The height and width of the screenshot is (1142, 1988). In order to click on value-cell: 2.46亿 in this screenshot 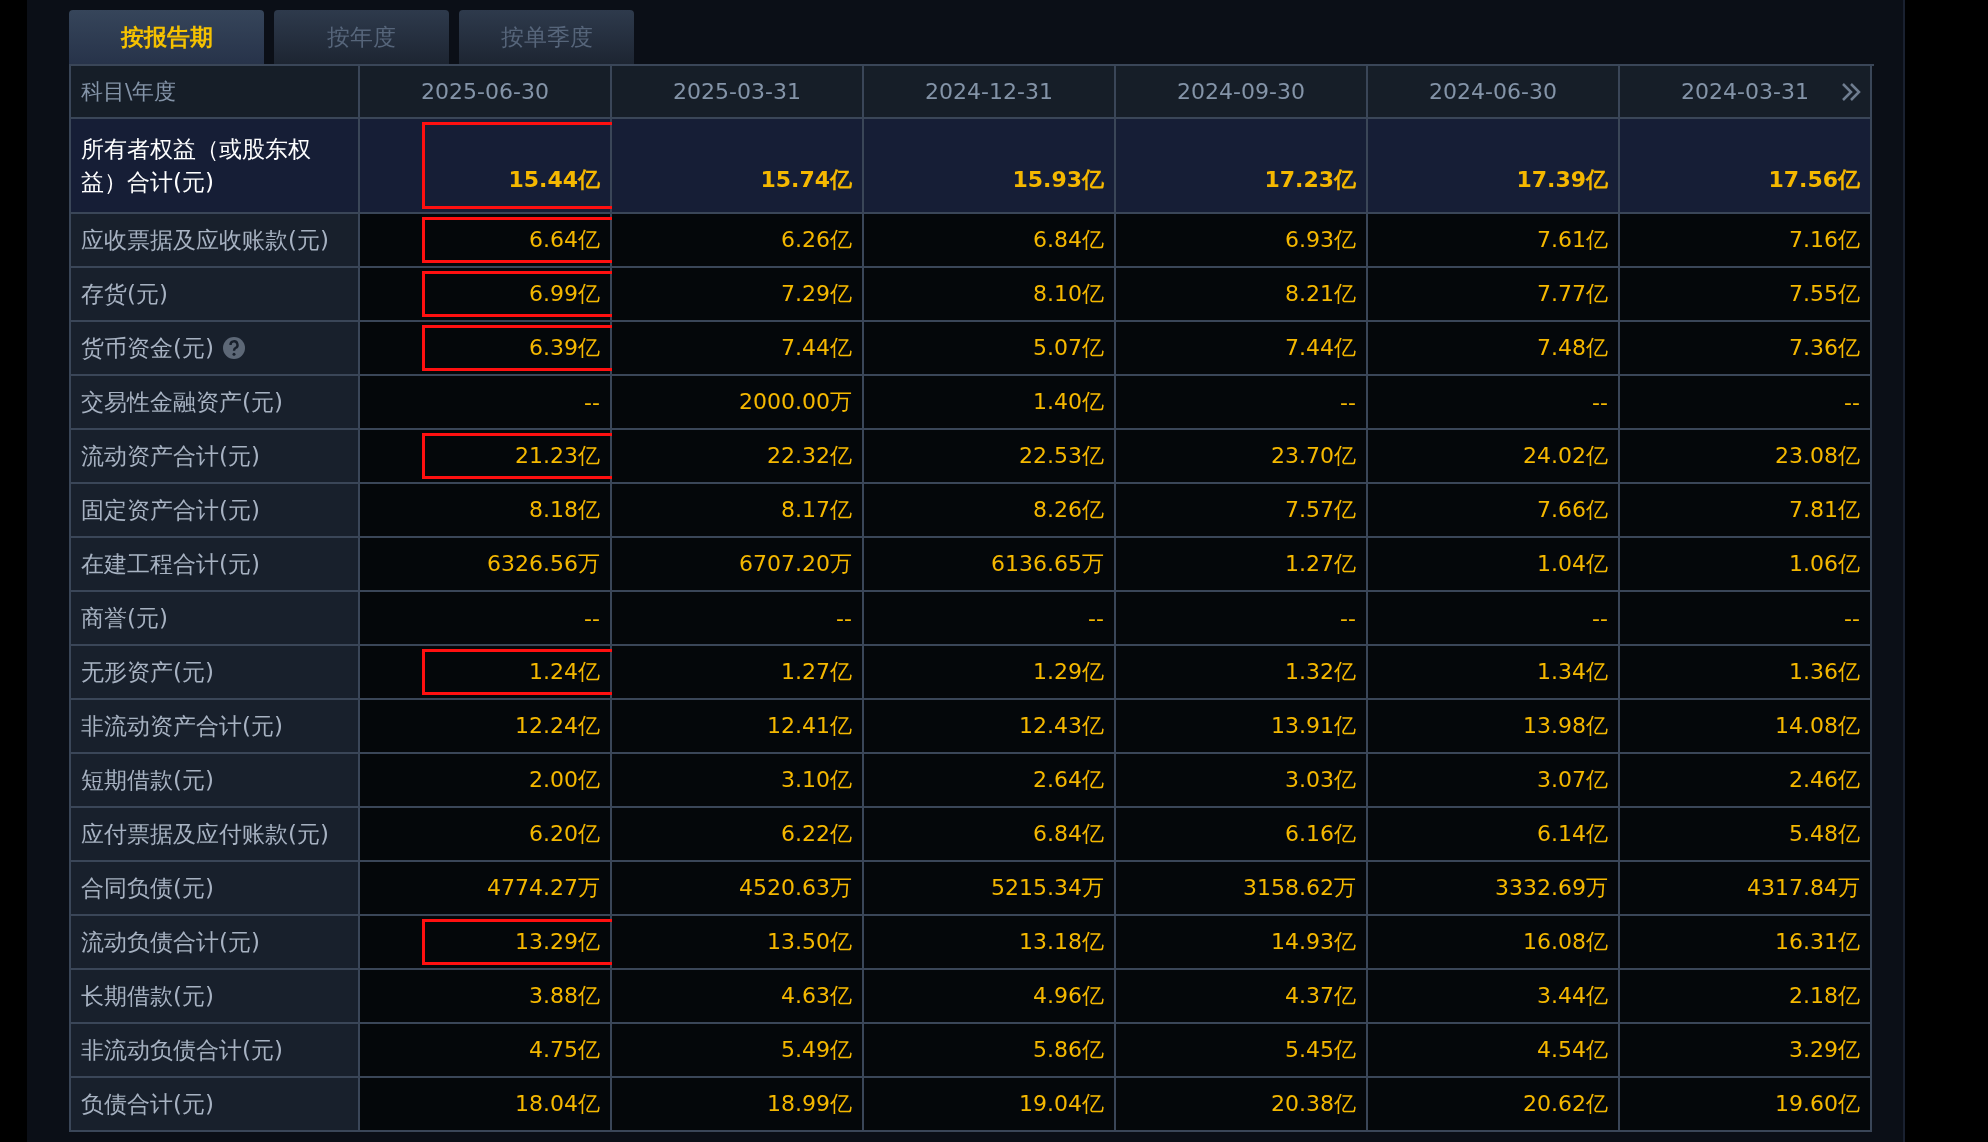, I will do `click(1746, 781)`.